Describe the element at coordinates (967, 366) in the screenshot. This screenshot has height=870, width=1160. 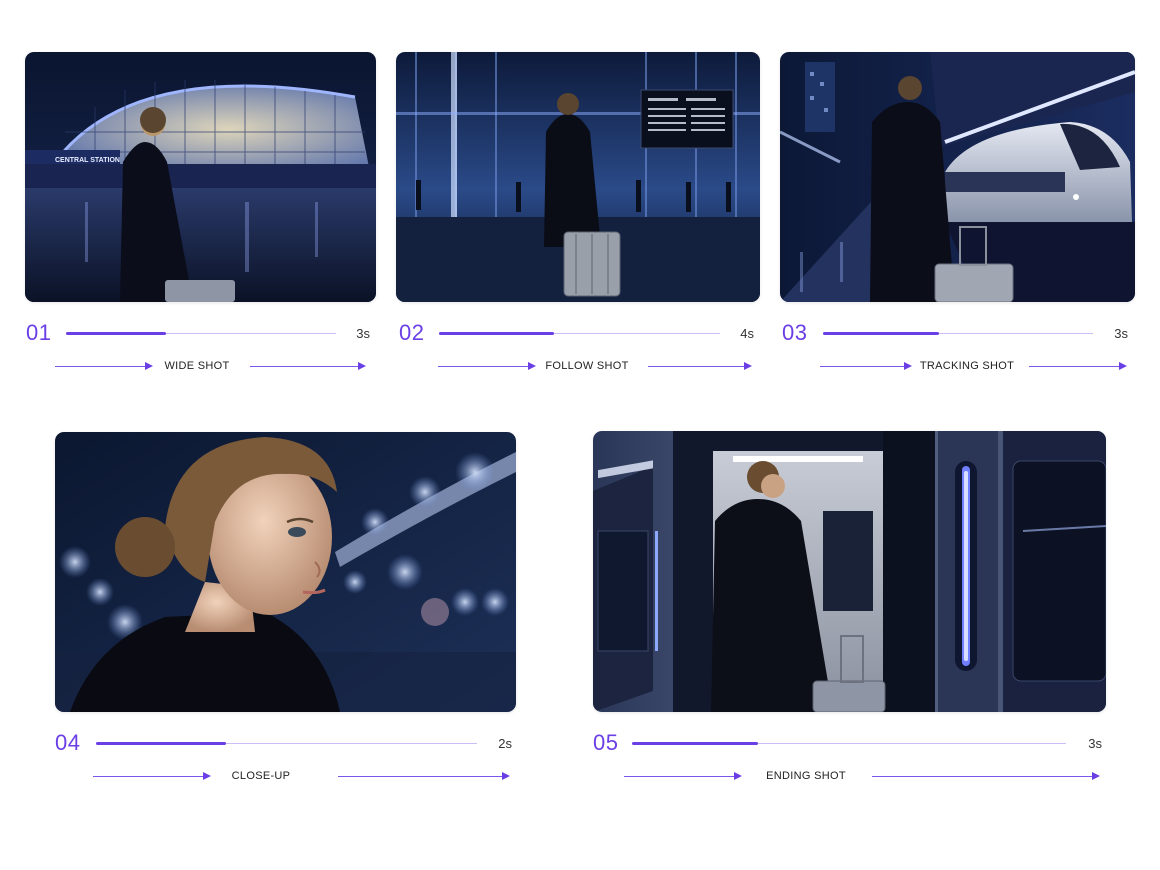
I see `shot-type-label: TRACKING SHOT` at that location.